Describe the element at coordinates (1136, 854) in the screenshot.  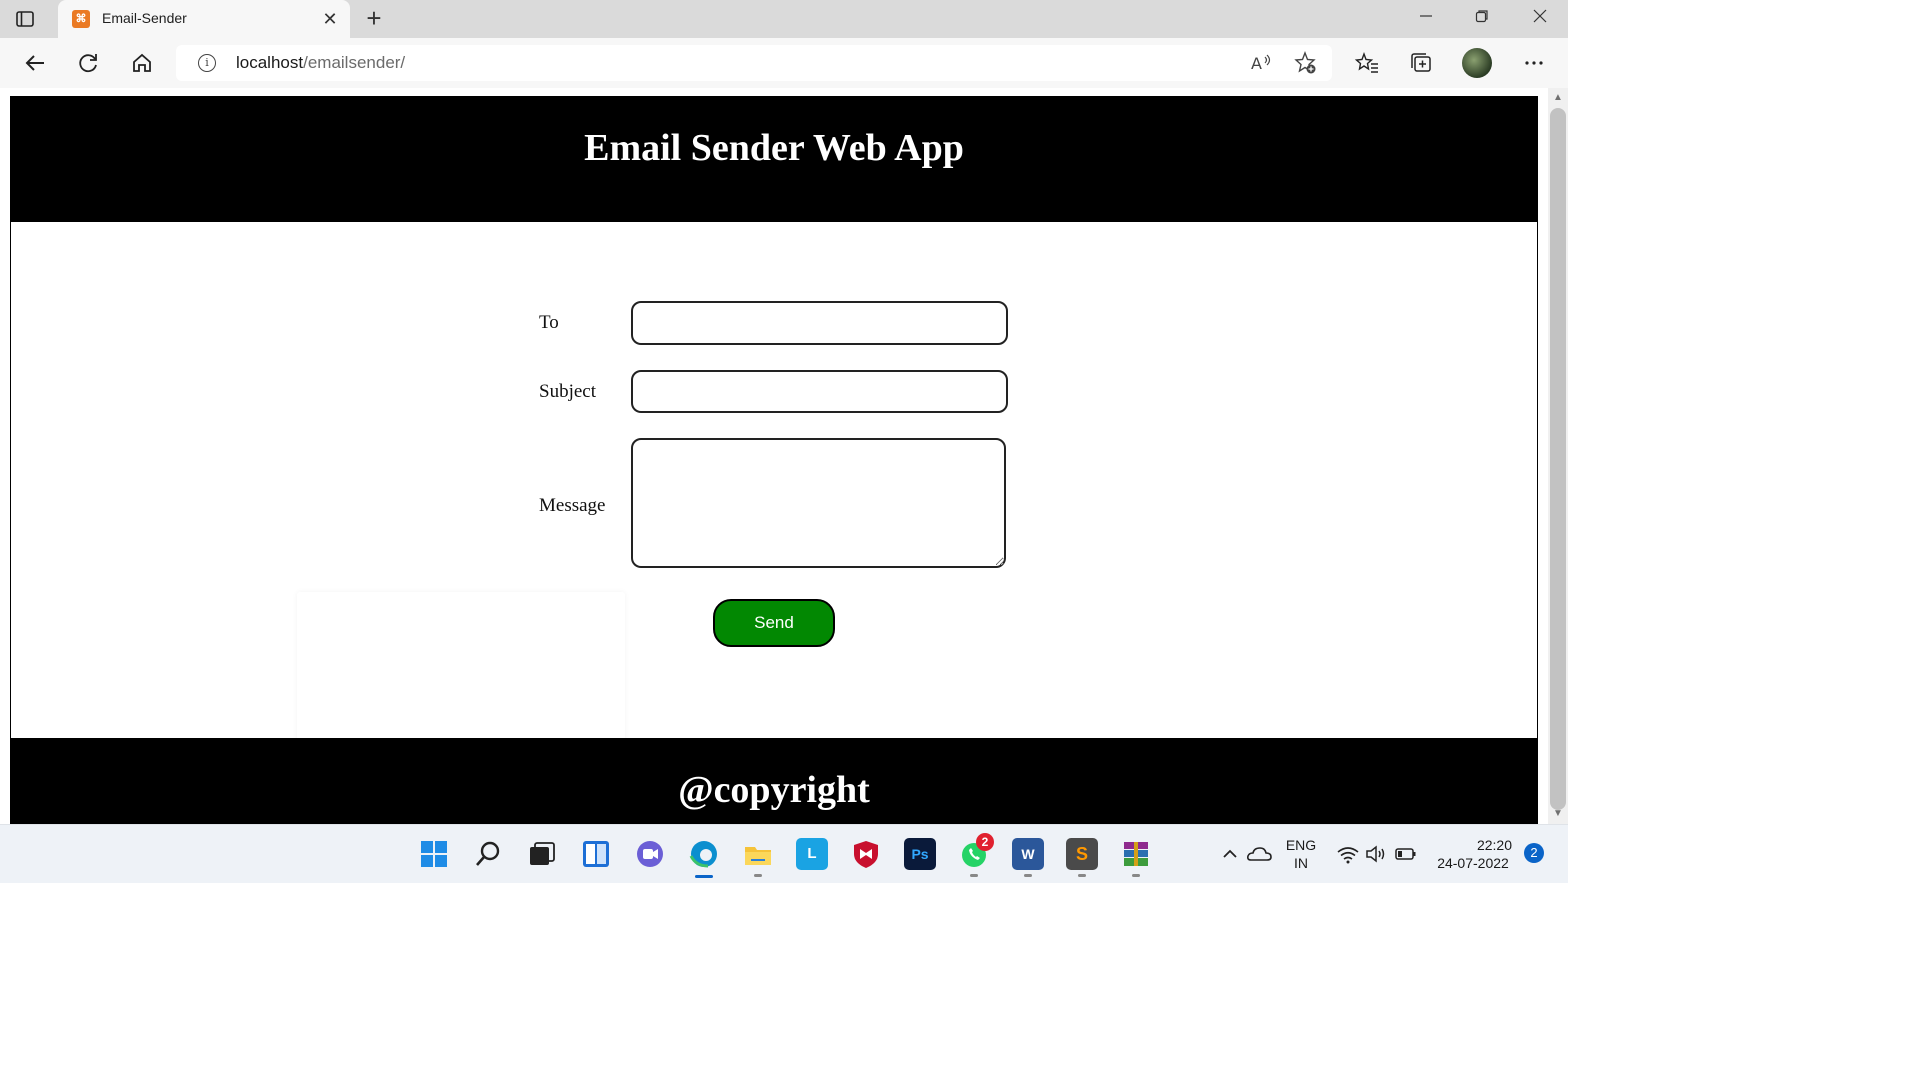
I see `winrar-icon` at that location.